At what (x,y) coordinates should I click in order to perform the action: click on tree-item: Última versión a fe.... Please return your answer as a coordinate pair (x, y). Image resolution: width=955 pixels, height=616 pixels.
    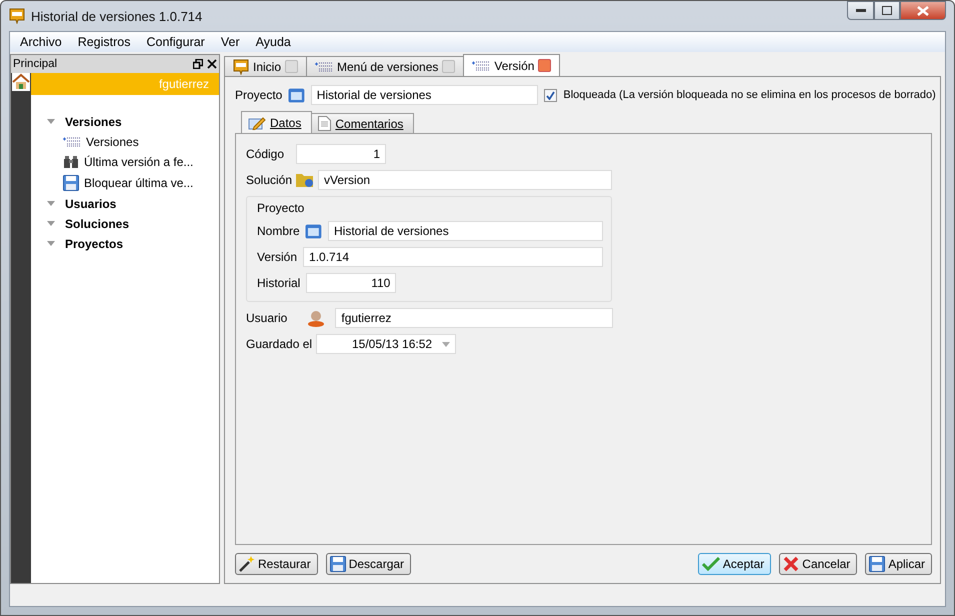
    Looking at the image, I should click on (139, 162).